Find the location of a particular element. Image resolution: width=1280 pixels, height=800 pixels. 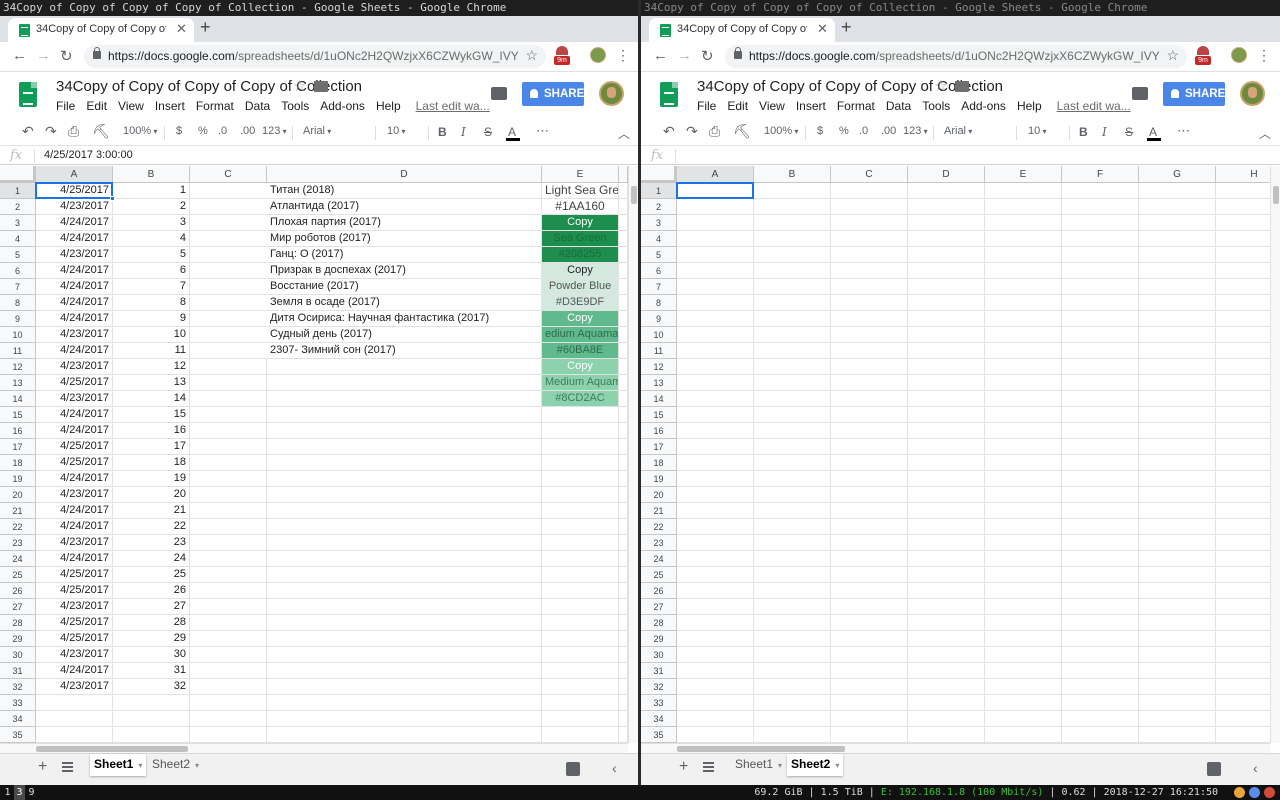

row-header: 1 is located at coordinates (18, 191).